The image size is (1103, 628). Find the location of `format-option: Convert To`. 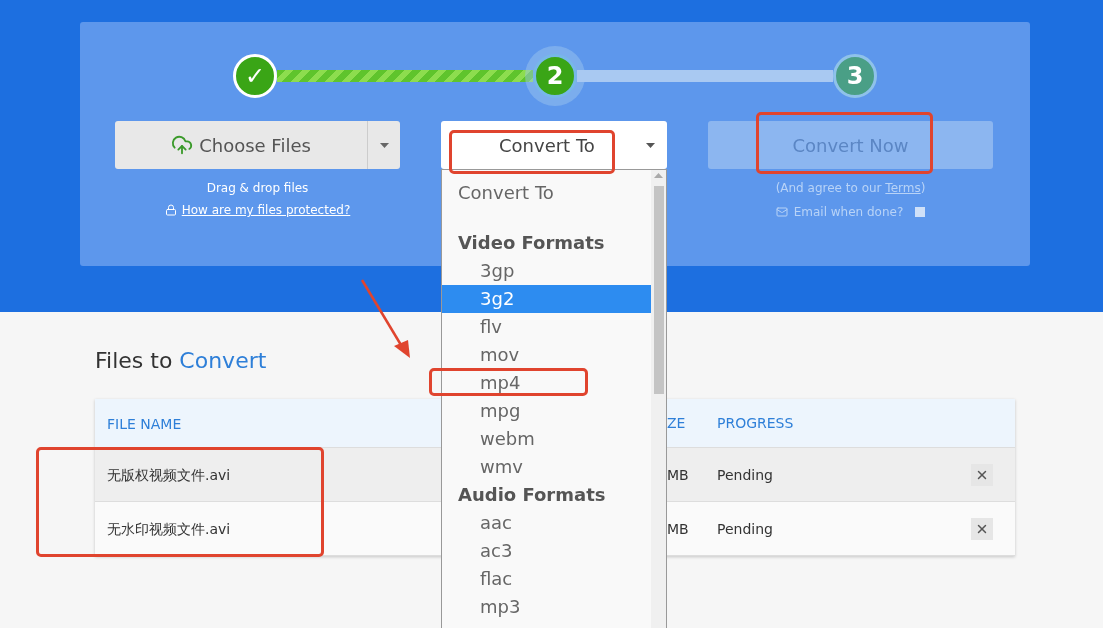

format-option: Convert To is located at coordinates (546, 193).